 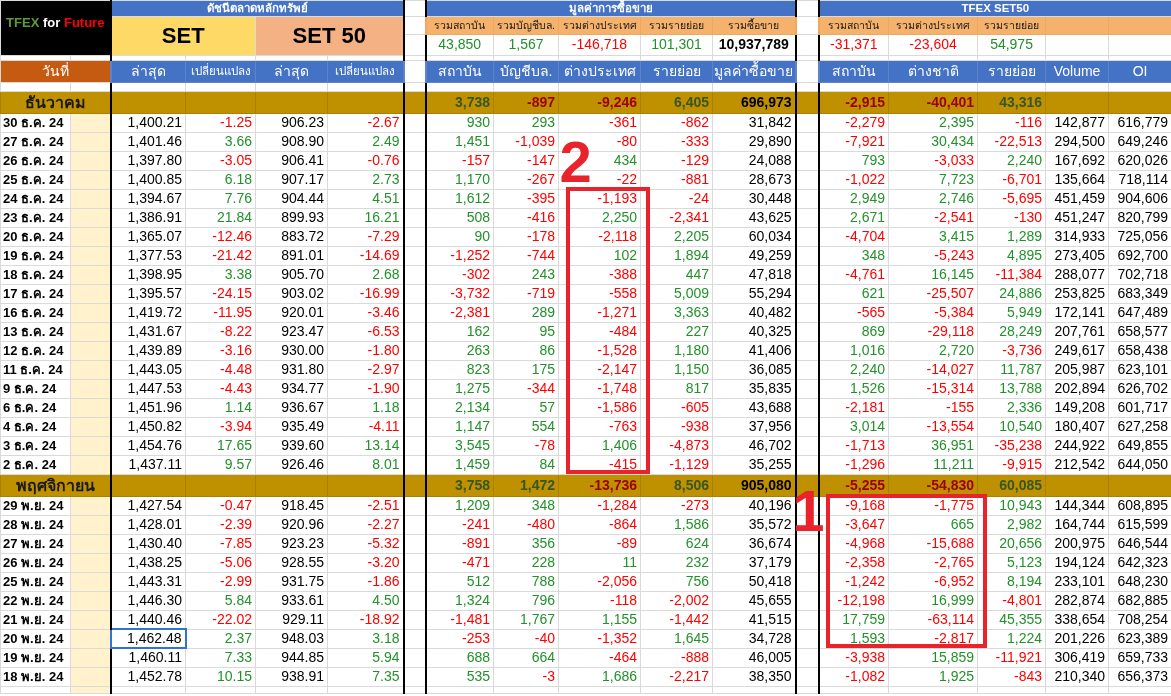 I want to click on table-cell: 920.01, so click(x=291, y=313).